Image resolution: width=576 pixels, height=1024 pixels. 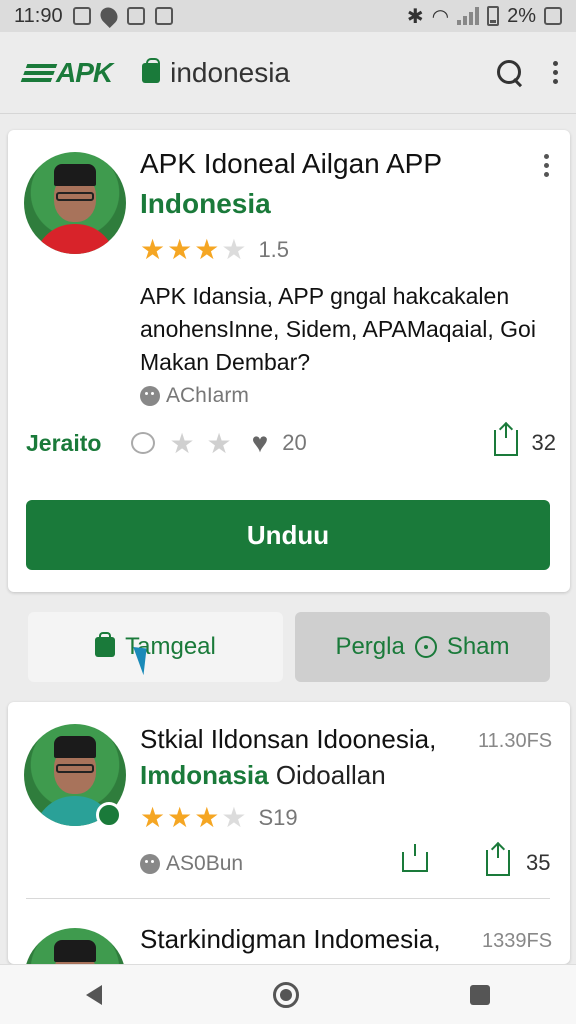 What do you see at coordinates (81, 16) in the screenshot?
I see `image-notification-icon` at bounding box center [81, 16].